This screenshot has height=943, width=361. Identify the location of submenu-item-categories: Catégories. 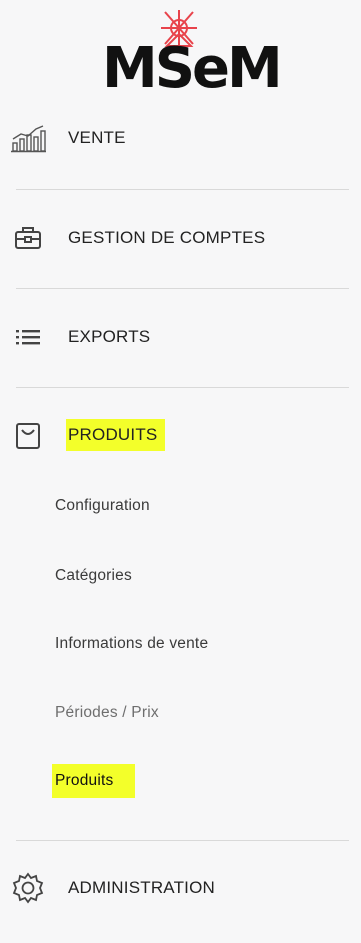
(93, 576).